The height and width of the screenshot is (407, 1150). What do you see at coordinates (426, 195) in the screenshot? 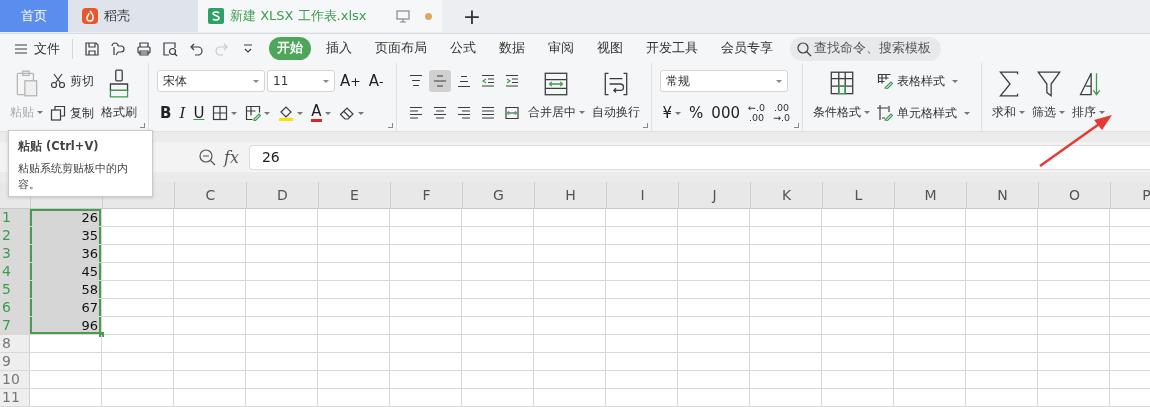
I see `column-header: F` at bounding box center [426, 195].